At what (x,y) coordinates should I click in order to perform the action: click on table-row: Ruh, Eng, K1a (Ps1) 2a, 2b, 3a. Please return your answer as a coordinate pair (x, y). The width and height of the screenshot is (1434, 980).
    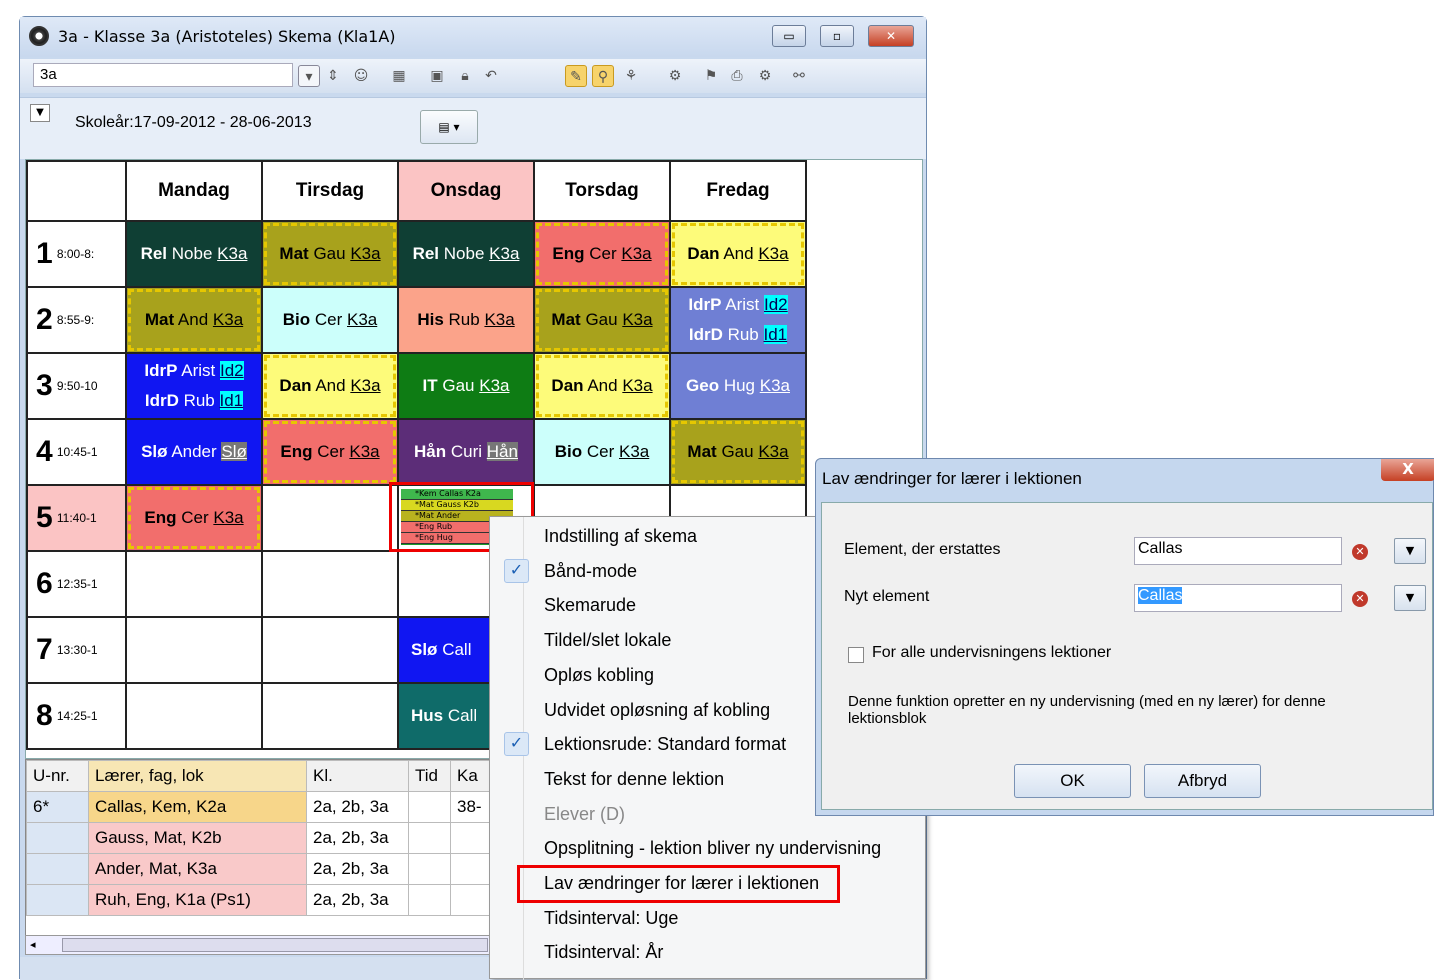
    Looking at the image, I should click on (258, 900).